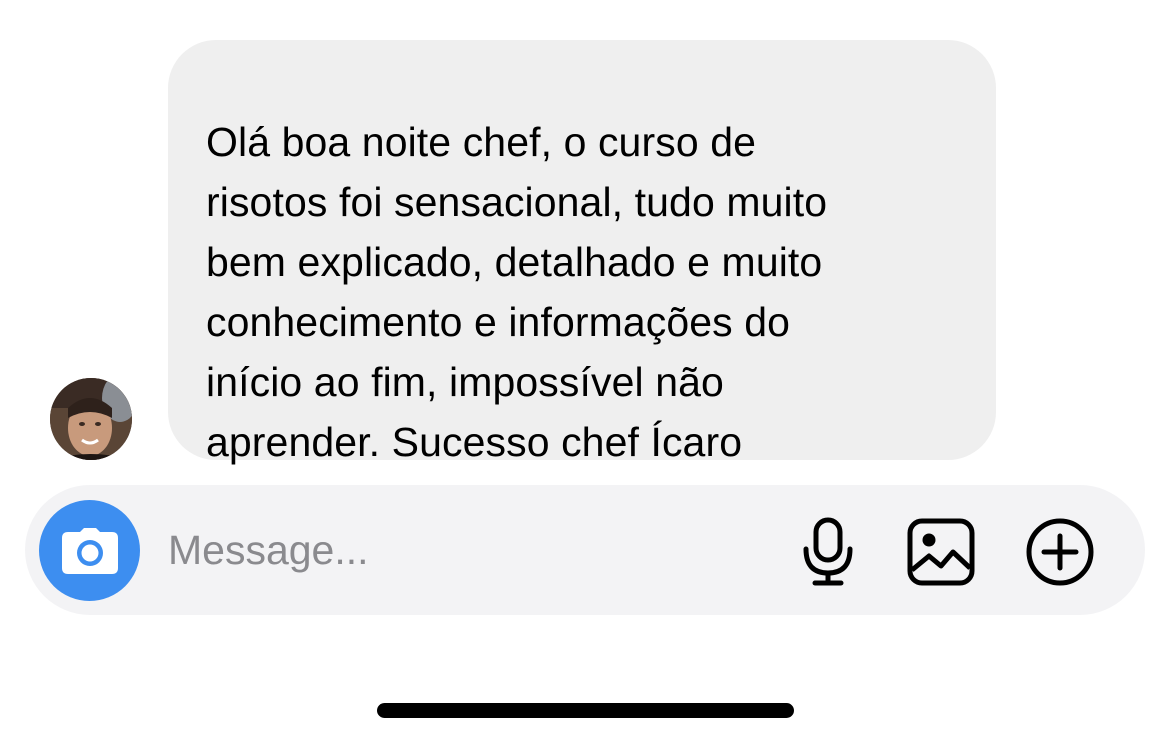 This screenshot has width=1170, height=741. Describe the element at coordinates (498, 322) in the screenshot. I see `message-line: conhecimento e informações do` at that location.